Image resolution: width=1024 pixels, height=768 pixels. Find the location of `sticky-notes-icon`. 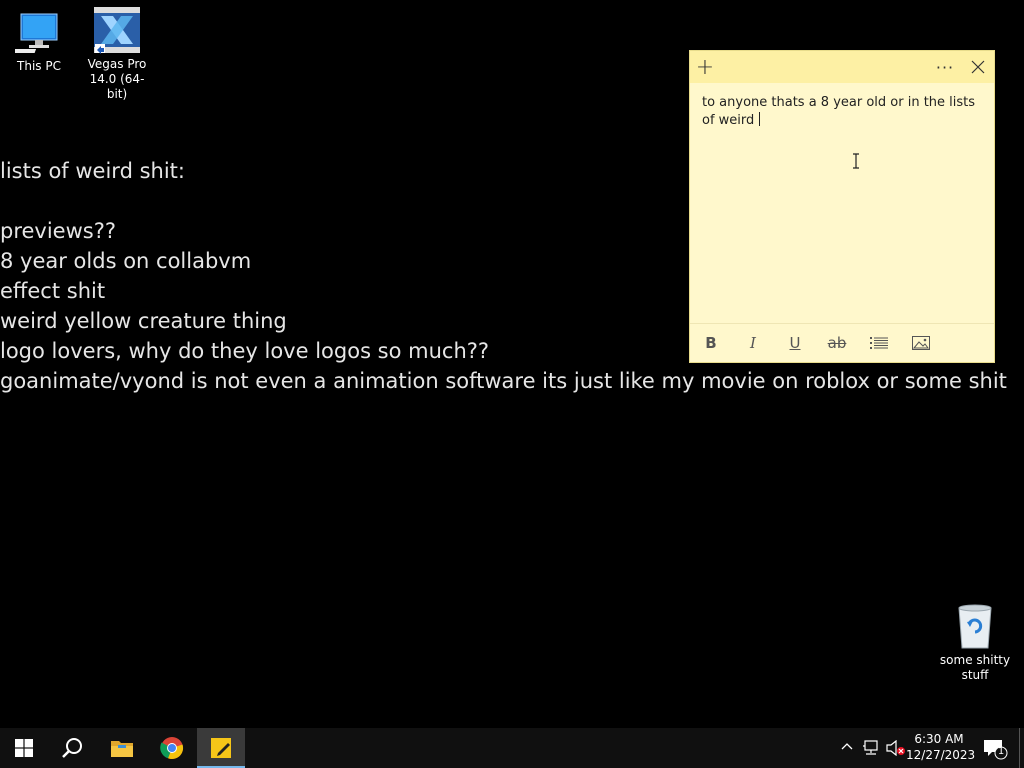

sticky-notes-icon is located at coordinates (221, 748).